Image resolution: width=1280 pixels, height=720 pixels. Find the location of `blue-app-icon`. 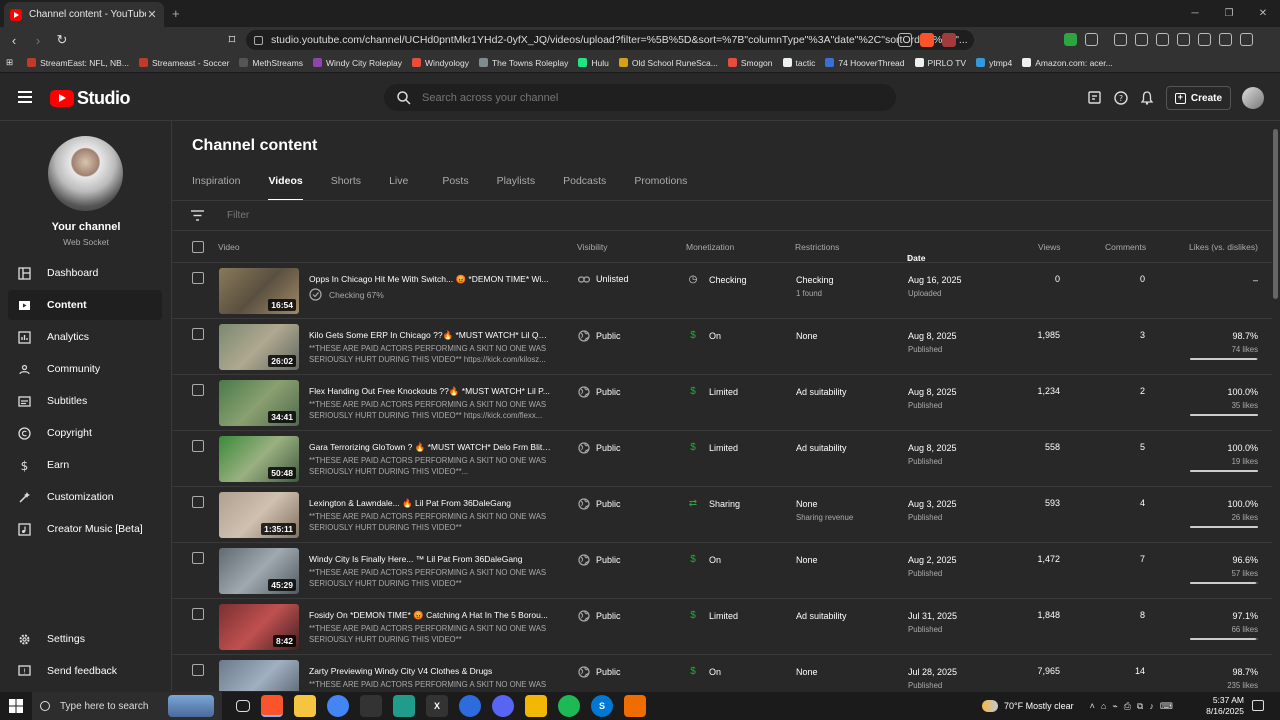

blue-app-icon is located at coordinates (470, 706).